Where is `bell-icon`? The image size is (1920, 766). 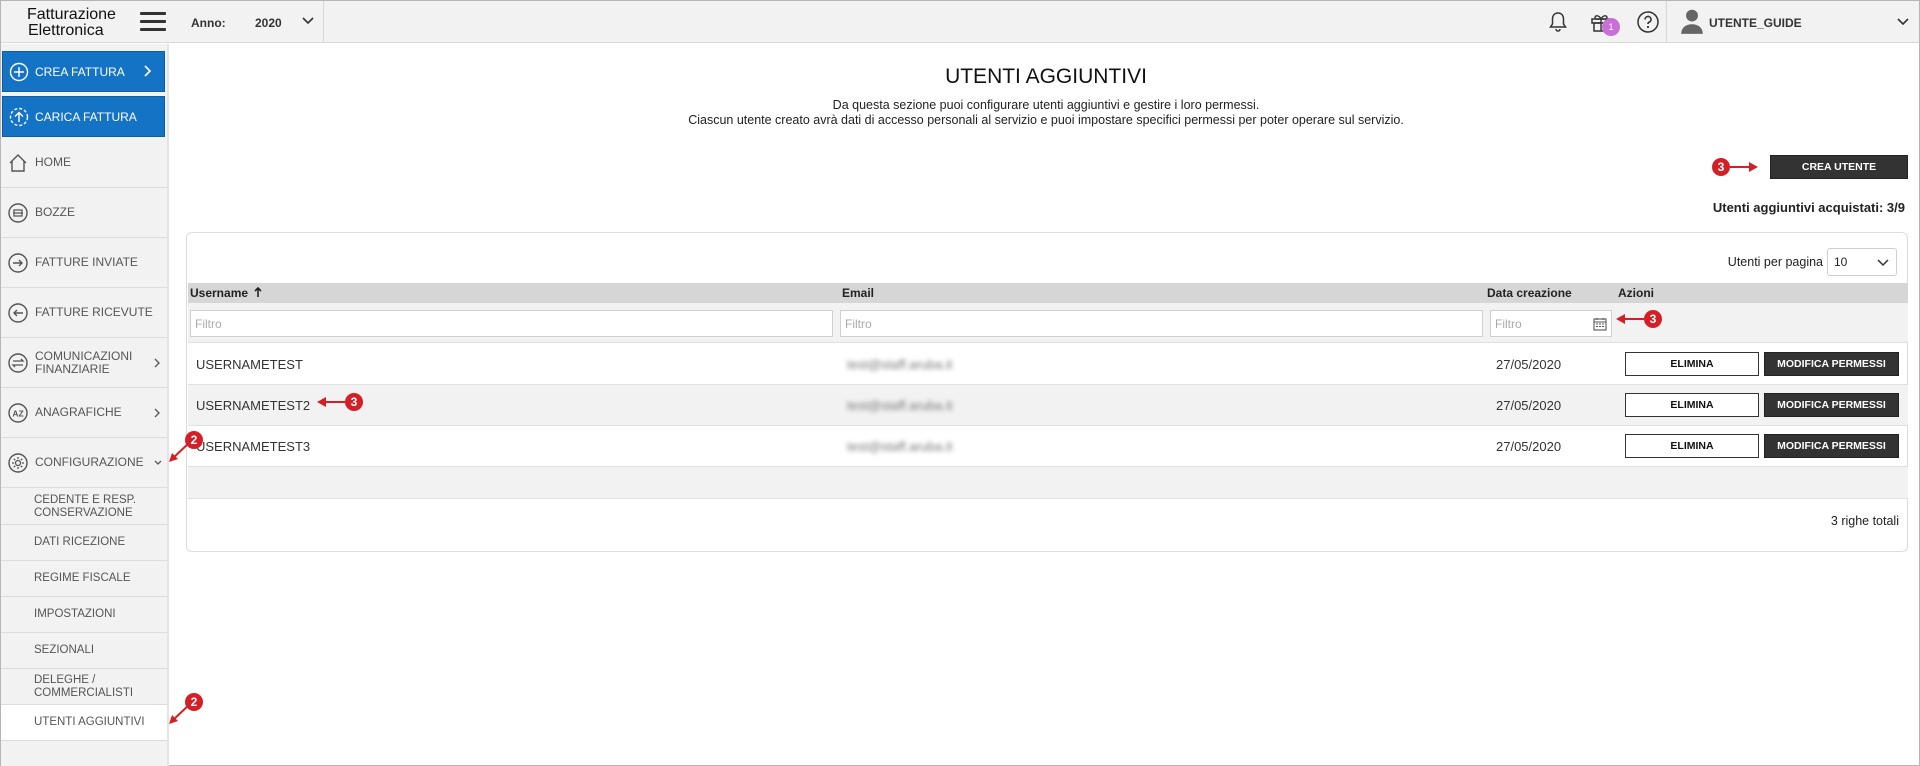
bell-icon is located at coordinates (1558, 22).